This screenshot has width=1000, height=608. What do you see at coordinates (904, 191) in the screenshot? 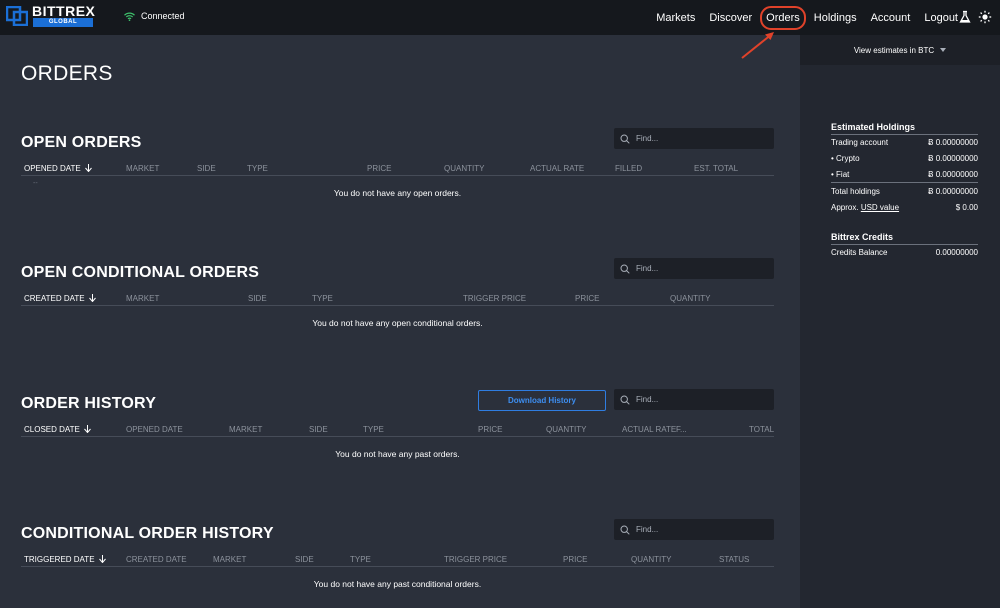
I see `total-holdings-row: Total holdings Ƀ 0.00000000` at bounding box center [904, 191].